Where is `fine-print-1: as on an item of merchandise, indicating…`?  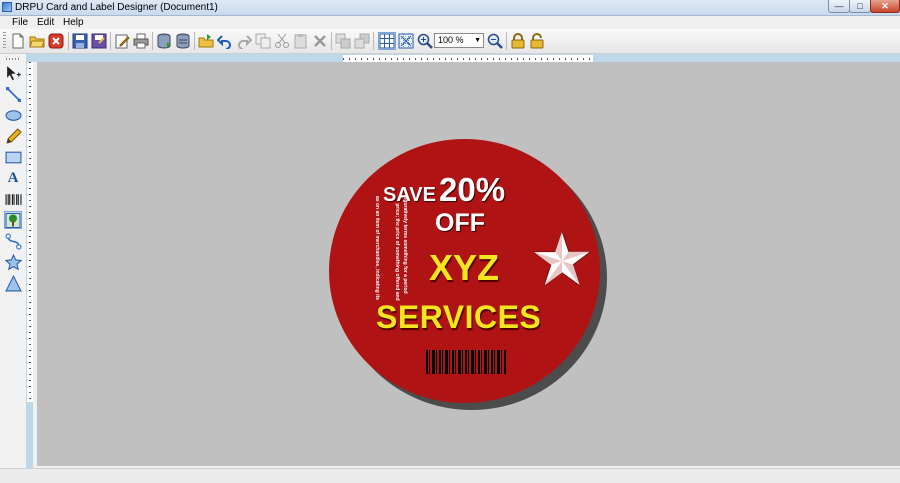 fine-print-1: as on an item of merchandise, indicating… is located at coordinates (377, 248).